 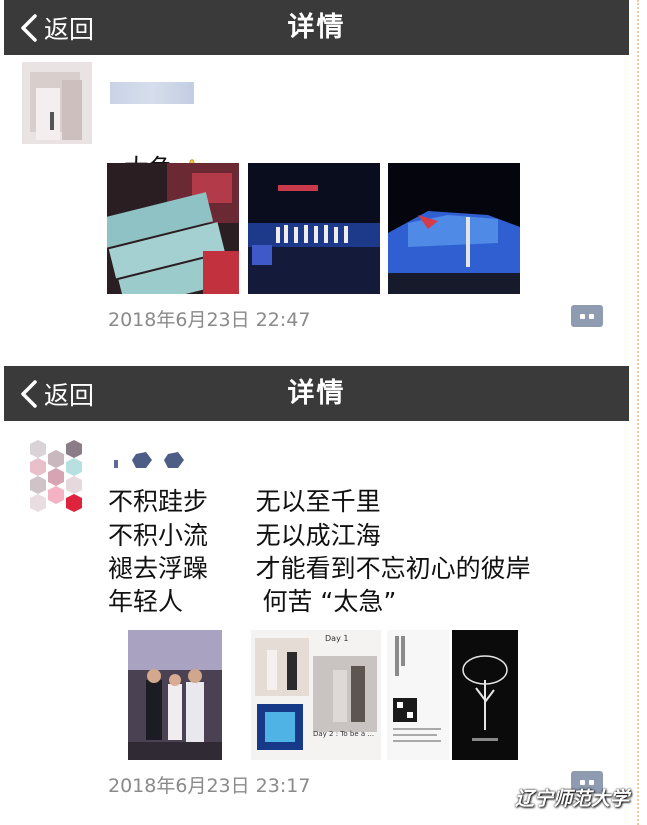 What do you see at coordinates (337, 638) in the screenshot?
I see `collage-caption: Day 1` at bounding box center [337, 638].